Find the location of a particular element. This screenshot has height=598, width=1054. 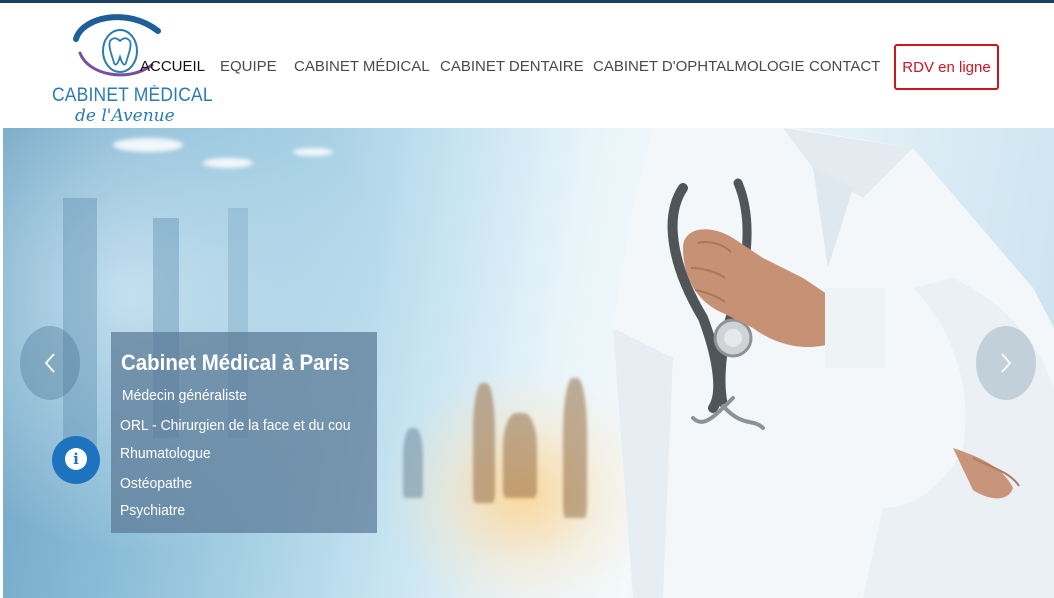

specialty-item: Rhumatologue is located at coordinates (165, 453).